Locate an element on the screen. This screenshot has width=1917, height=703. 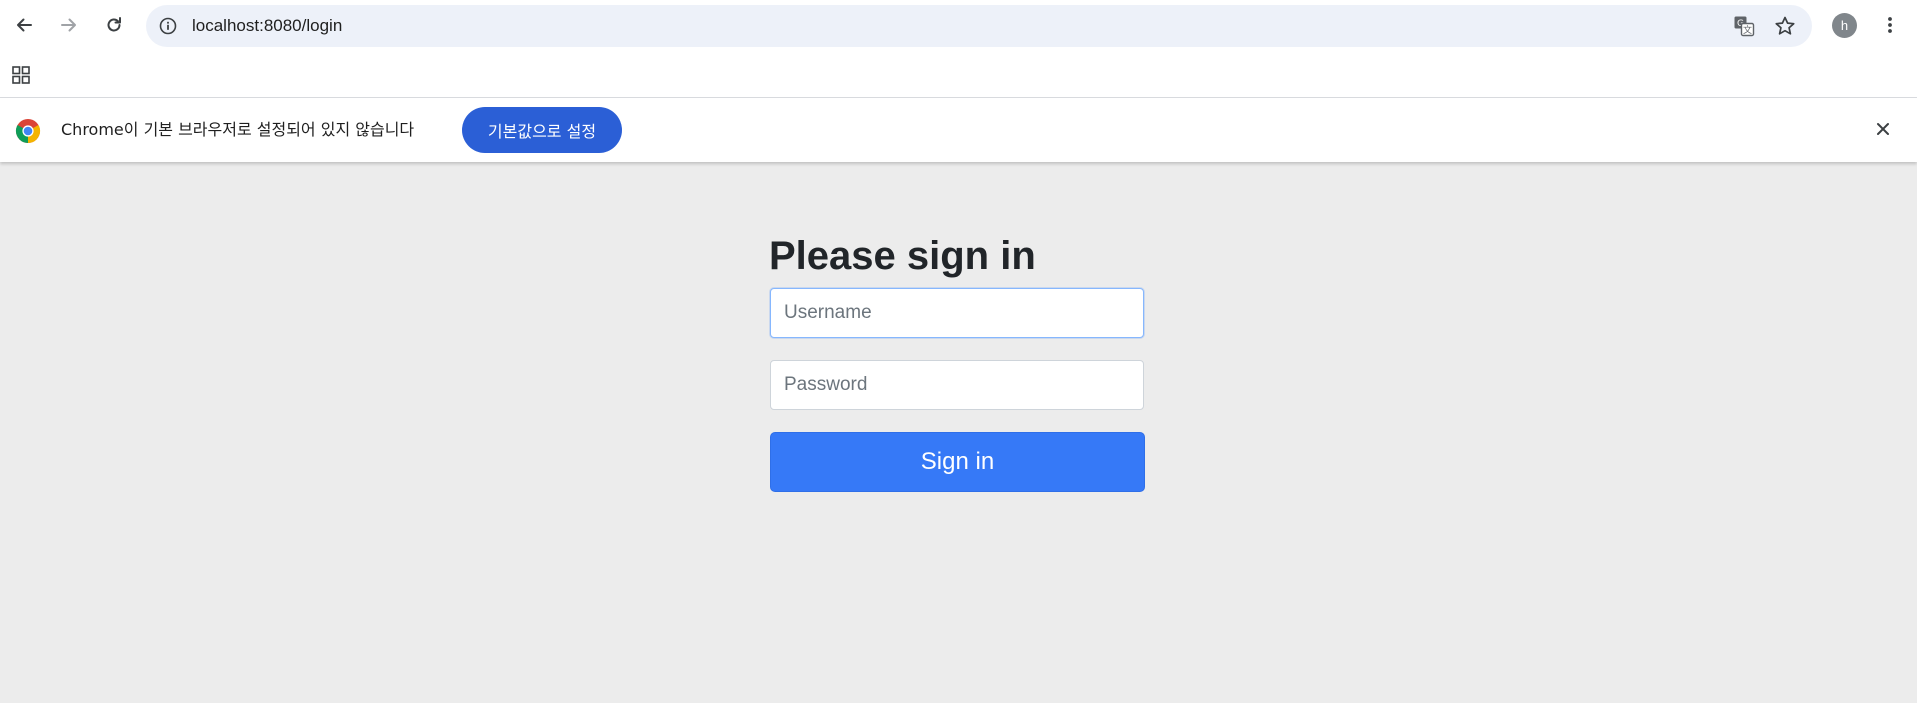
browser-toolbar: localhost:8080/login G 文 h is located at coordinates (958, 26).